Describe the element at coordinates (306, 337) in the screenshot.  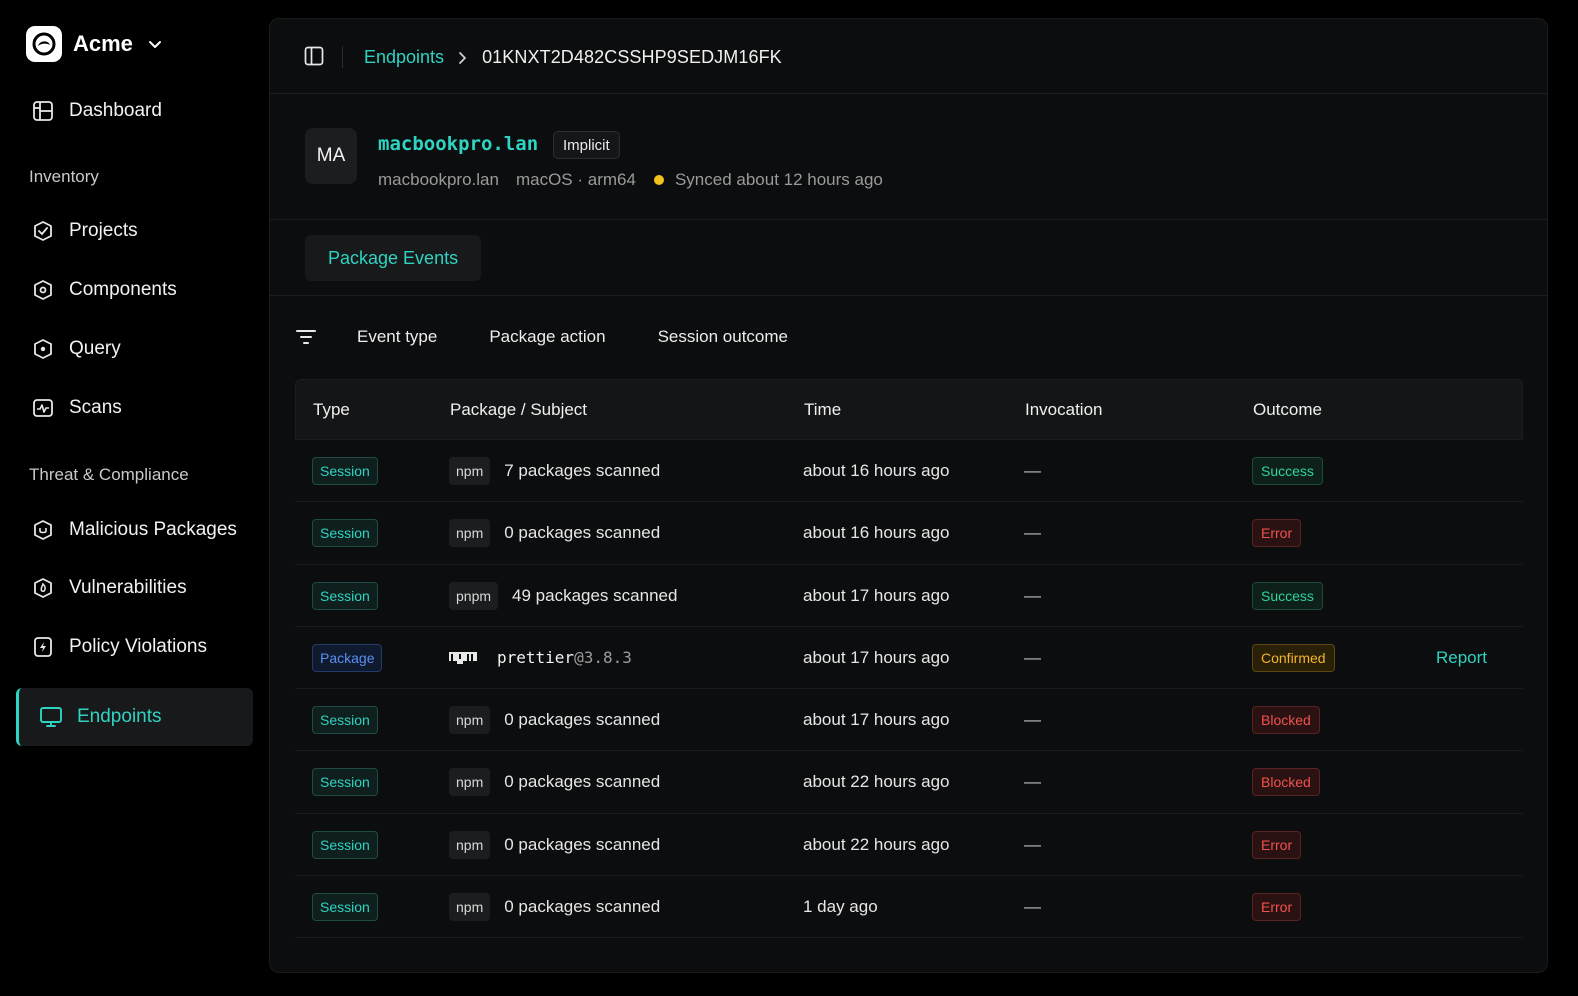
I see `filter-icon` at that location.